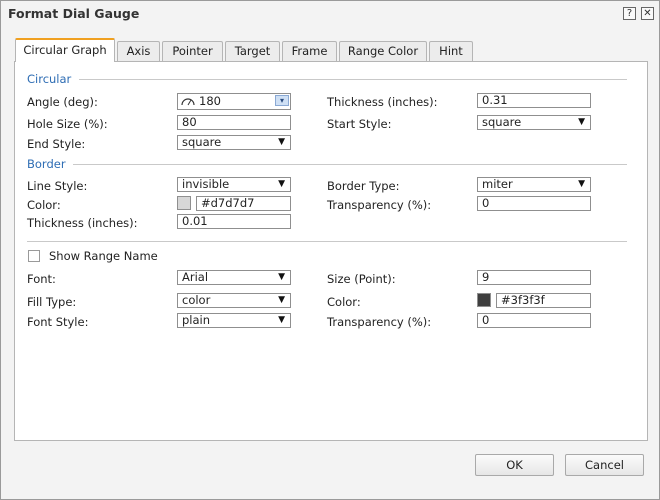 This screenshot has width=660, height=500. Describe the element at coordinates (74, 13) in the screenshot. I see `dialog-title: Format Dial Gauge` at that location.